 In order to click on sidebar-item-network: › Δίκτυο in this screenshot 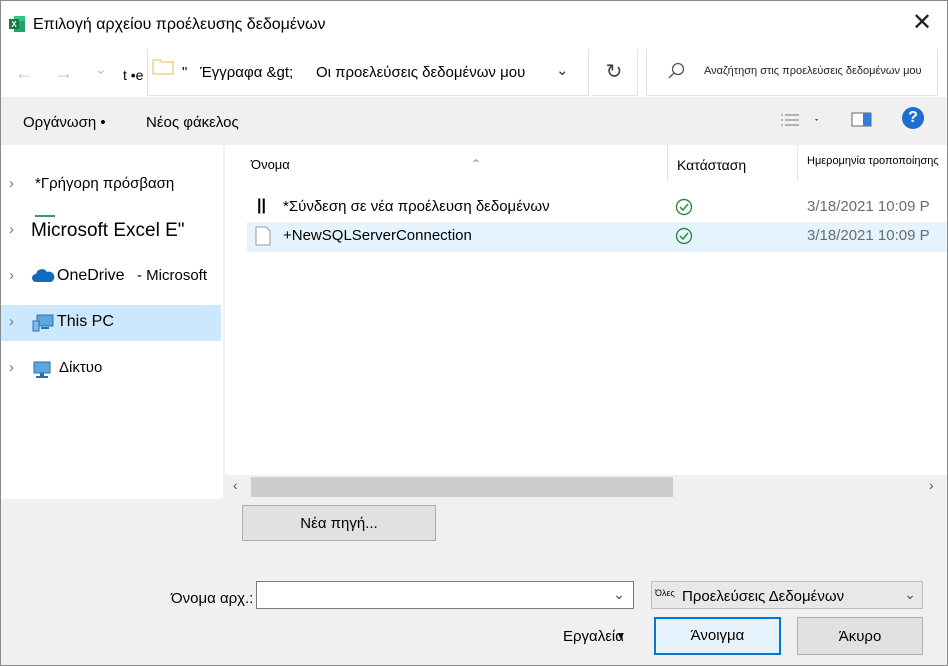, I will do `click(111, 369)`.